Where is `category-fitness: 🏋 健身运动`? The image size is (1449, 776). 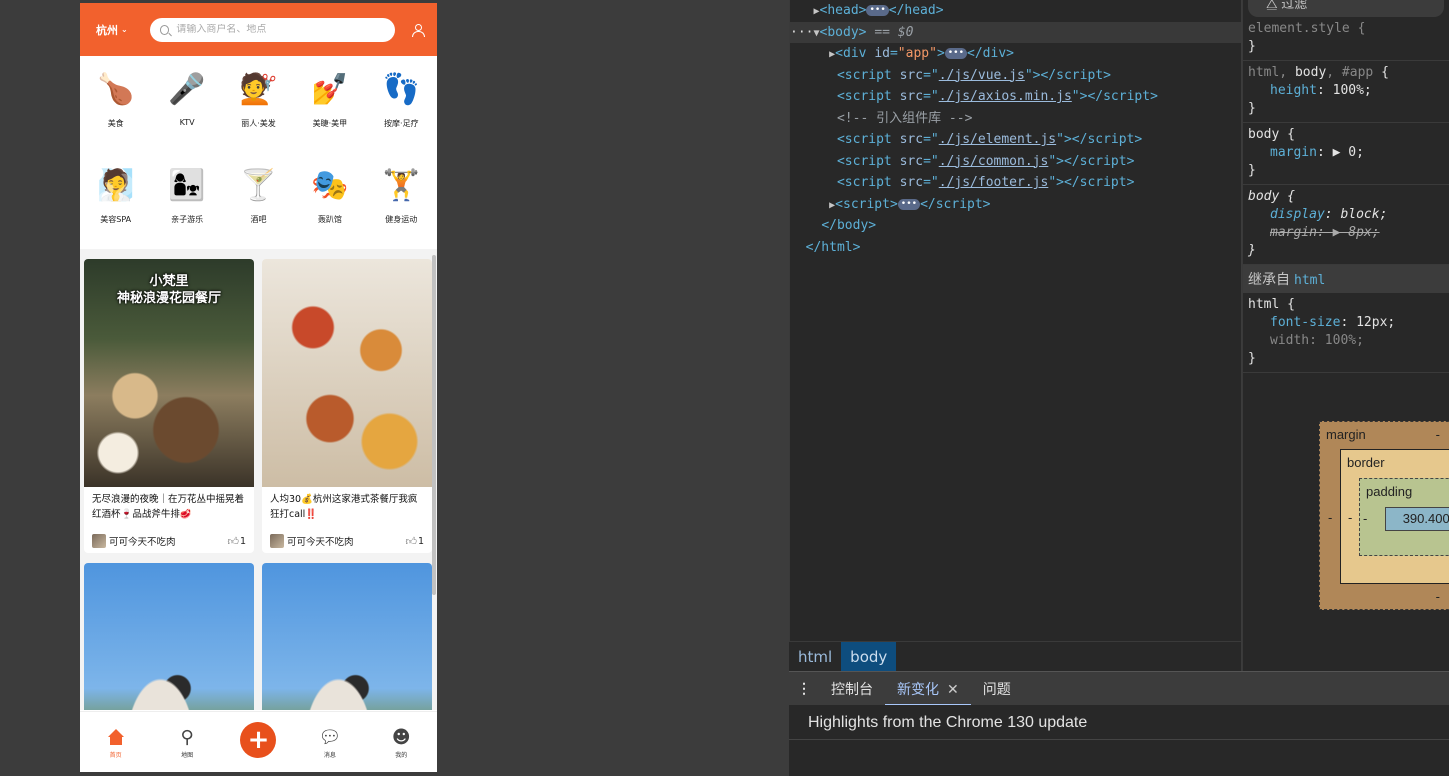
category-fitness: 🏋 健身运动 is located at coordinates (401, 208).